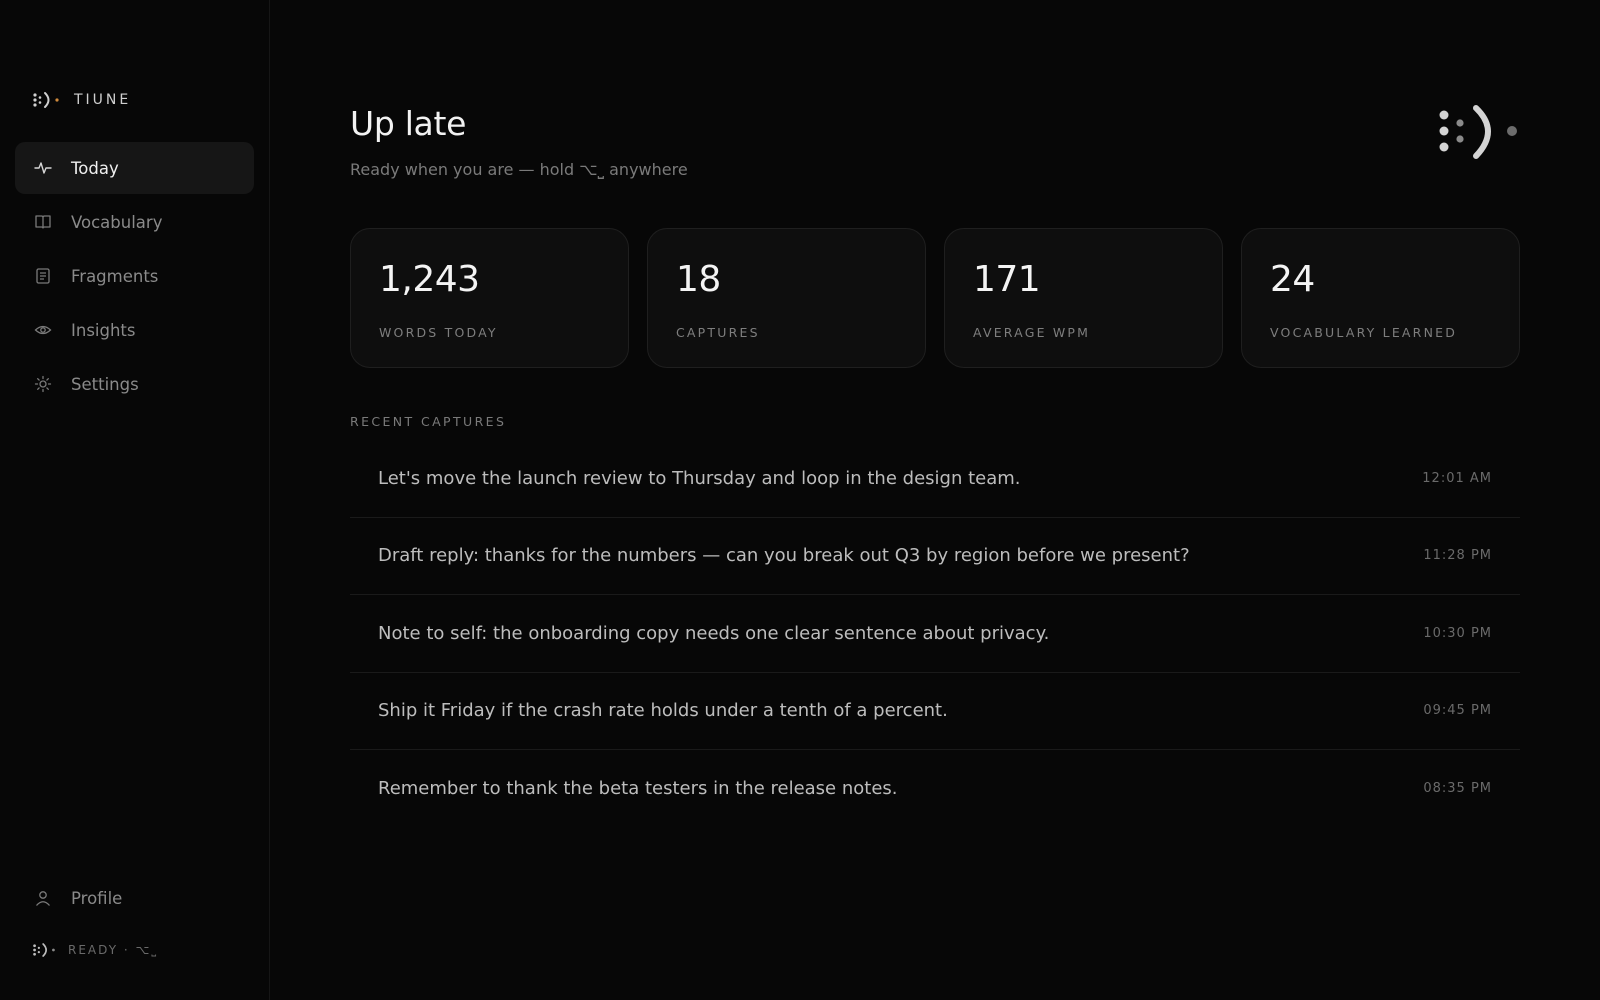 This screenshot has width=1600, height=1000. Describe the element at coordinates (43, 168) in the screenshot. I see `activity-icon` at that location.